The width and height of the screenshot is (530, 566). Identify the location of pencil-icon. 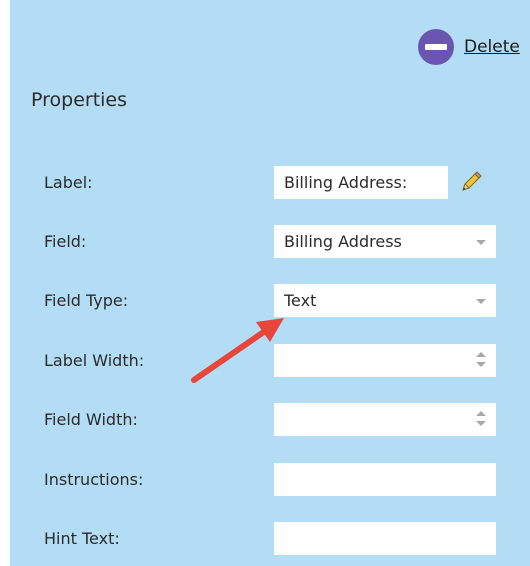
(471, 182).